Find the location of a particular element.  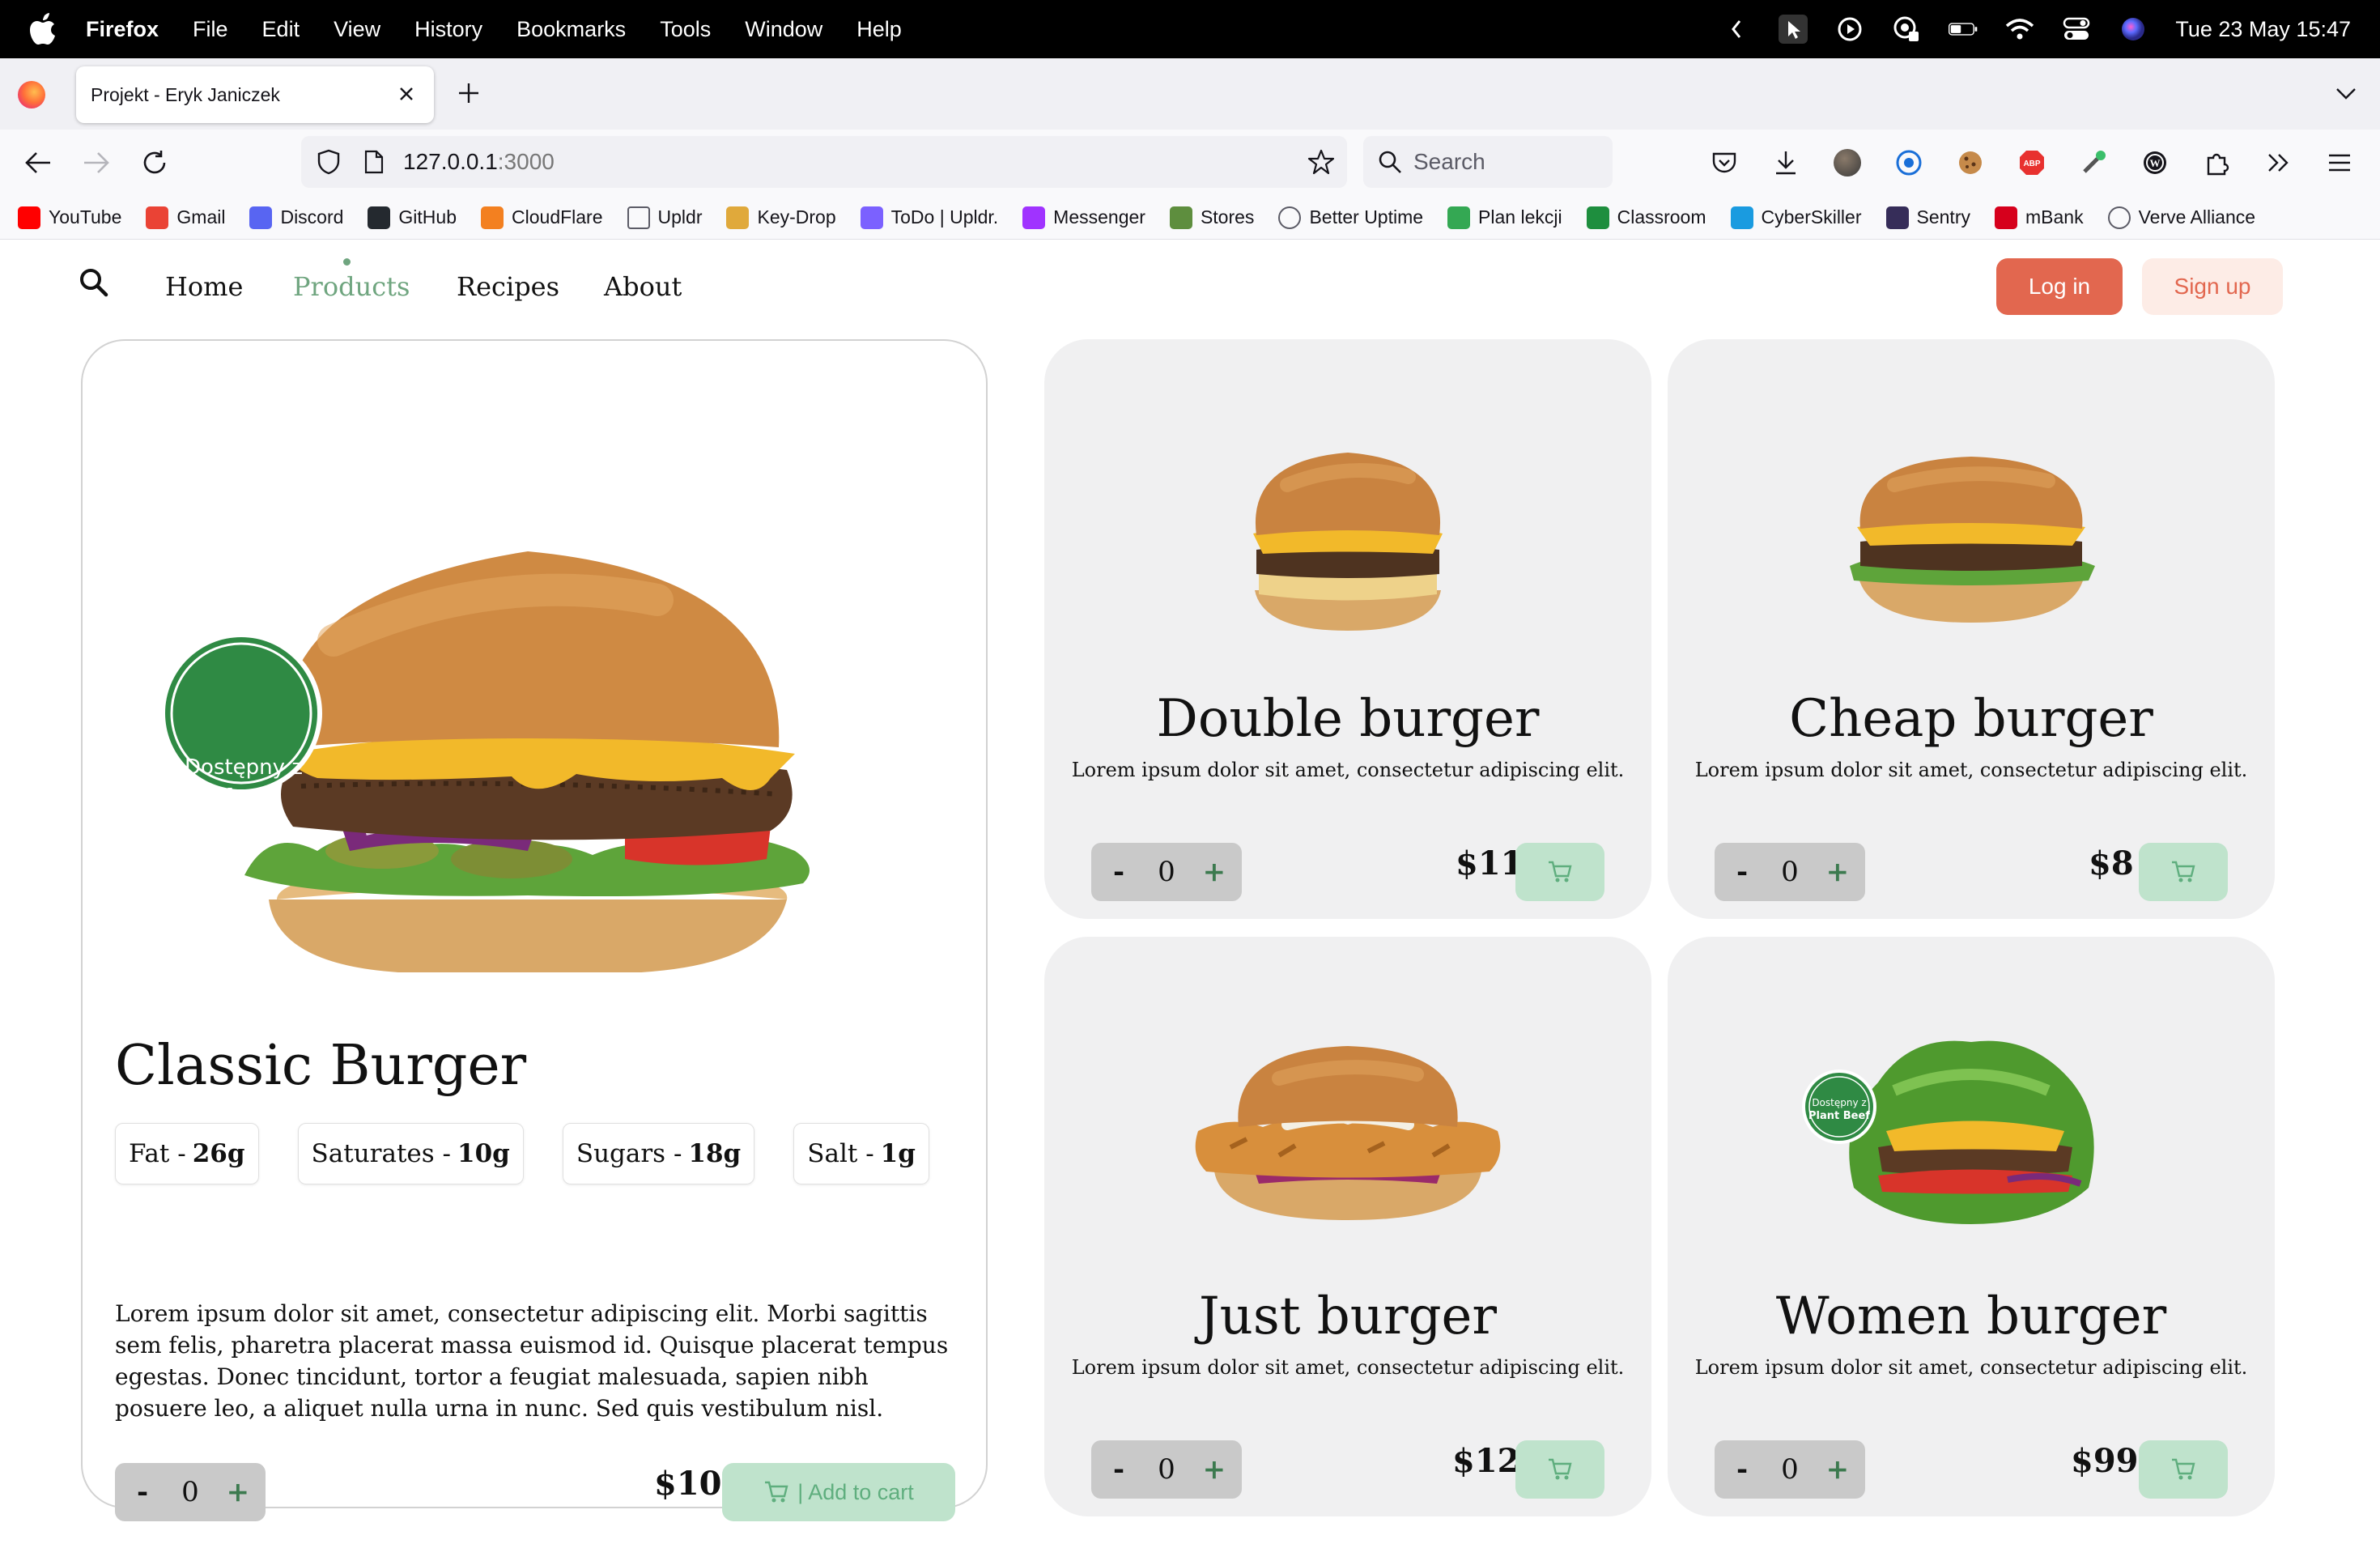

chevrons-right-icon is located at coordinates (2278, 163).